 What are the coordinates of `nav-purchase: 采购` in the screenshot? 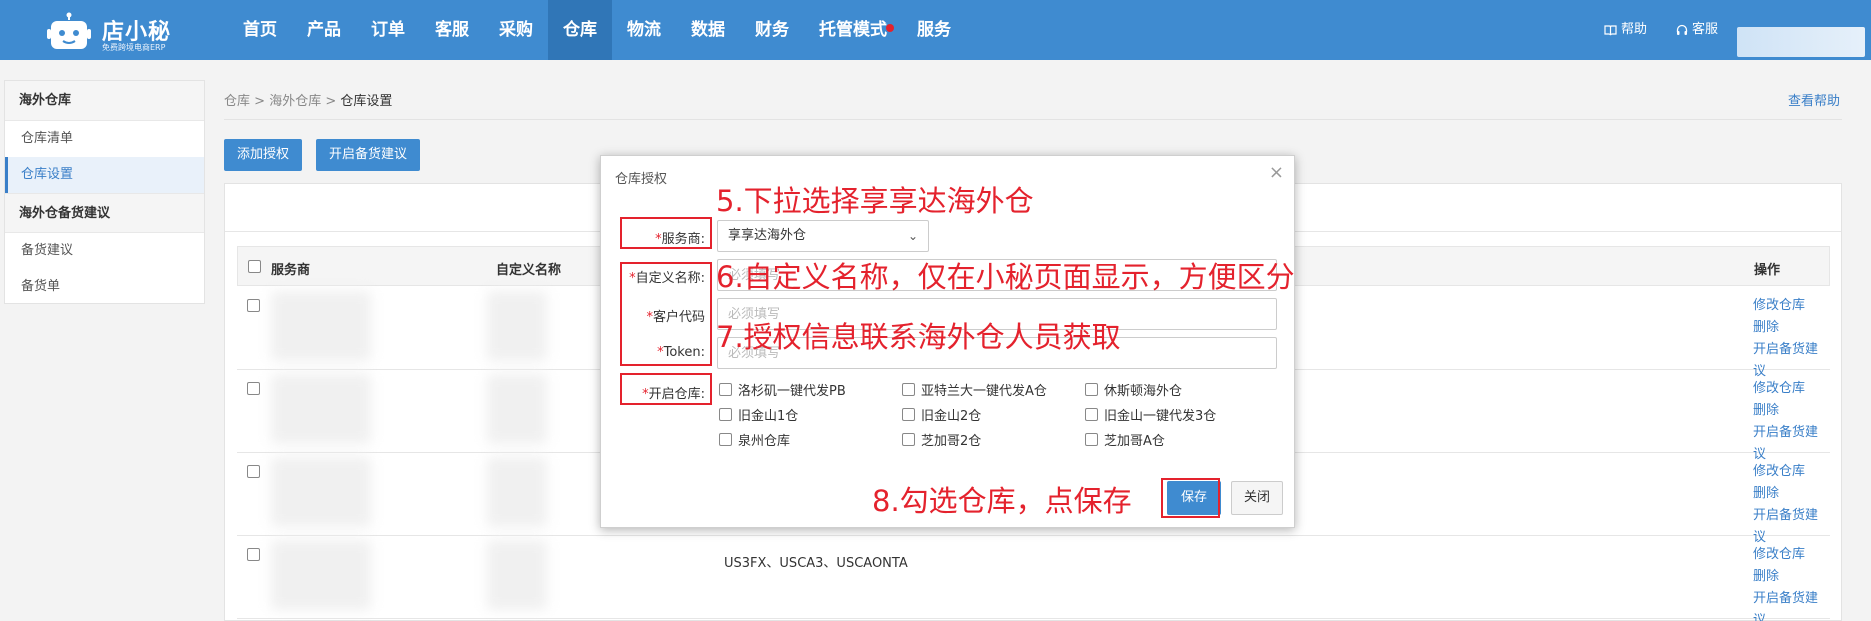 It's located at (516, 30).